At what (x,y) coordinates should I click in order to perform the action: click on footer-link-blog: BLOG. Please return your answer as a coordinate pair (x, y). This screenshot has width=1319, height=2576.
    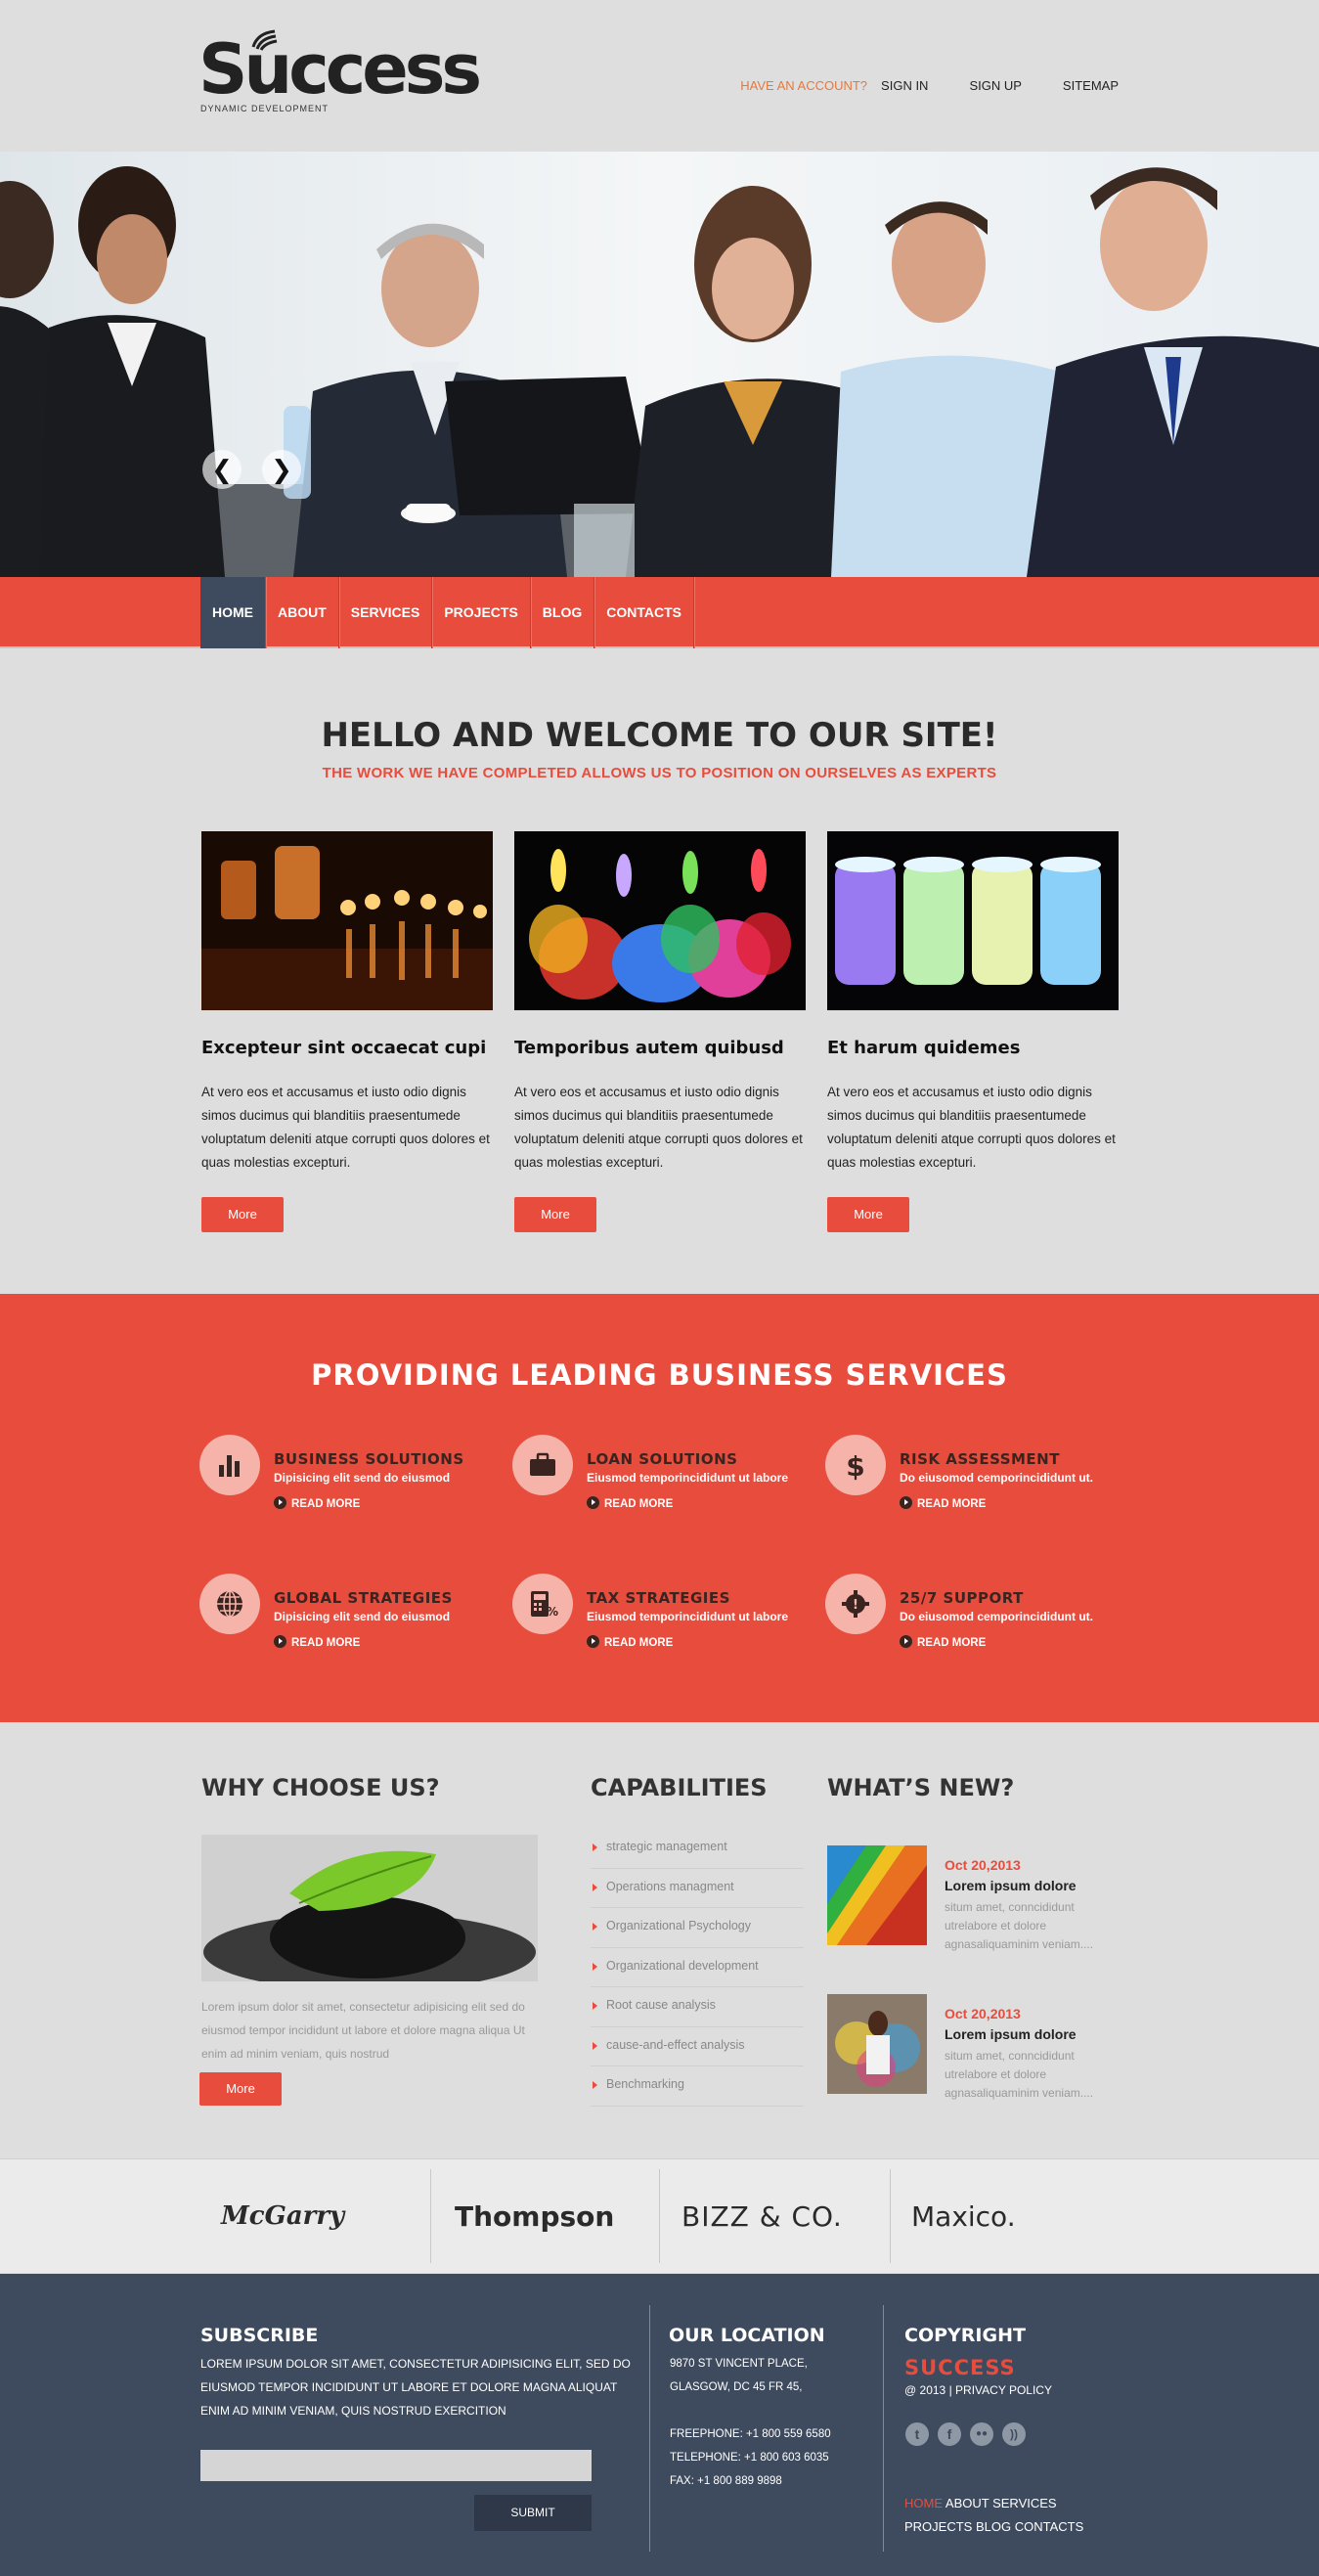
    Looking at the image, I should click on (994, 2526).